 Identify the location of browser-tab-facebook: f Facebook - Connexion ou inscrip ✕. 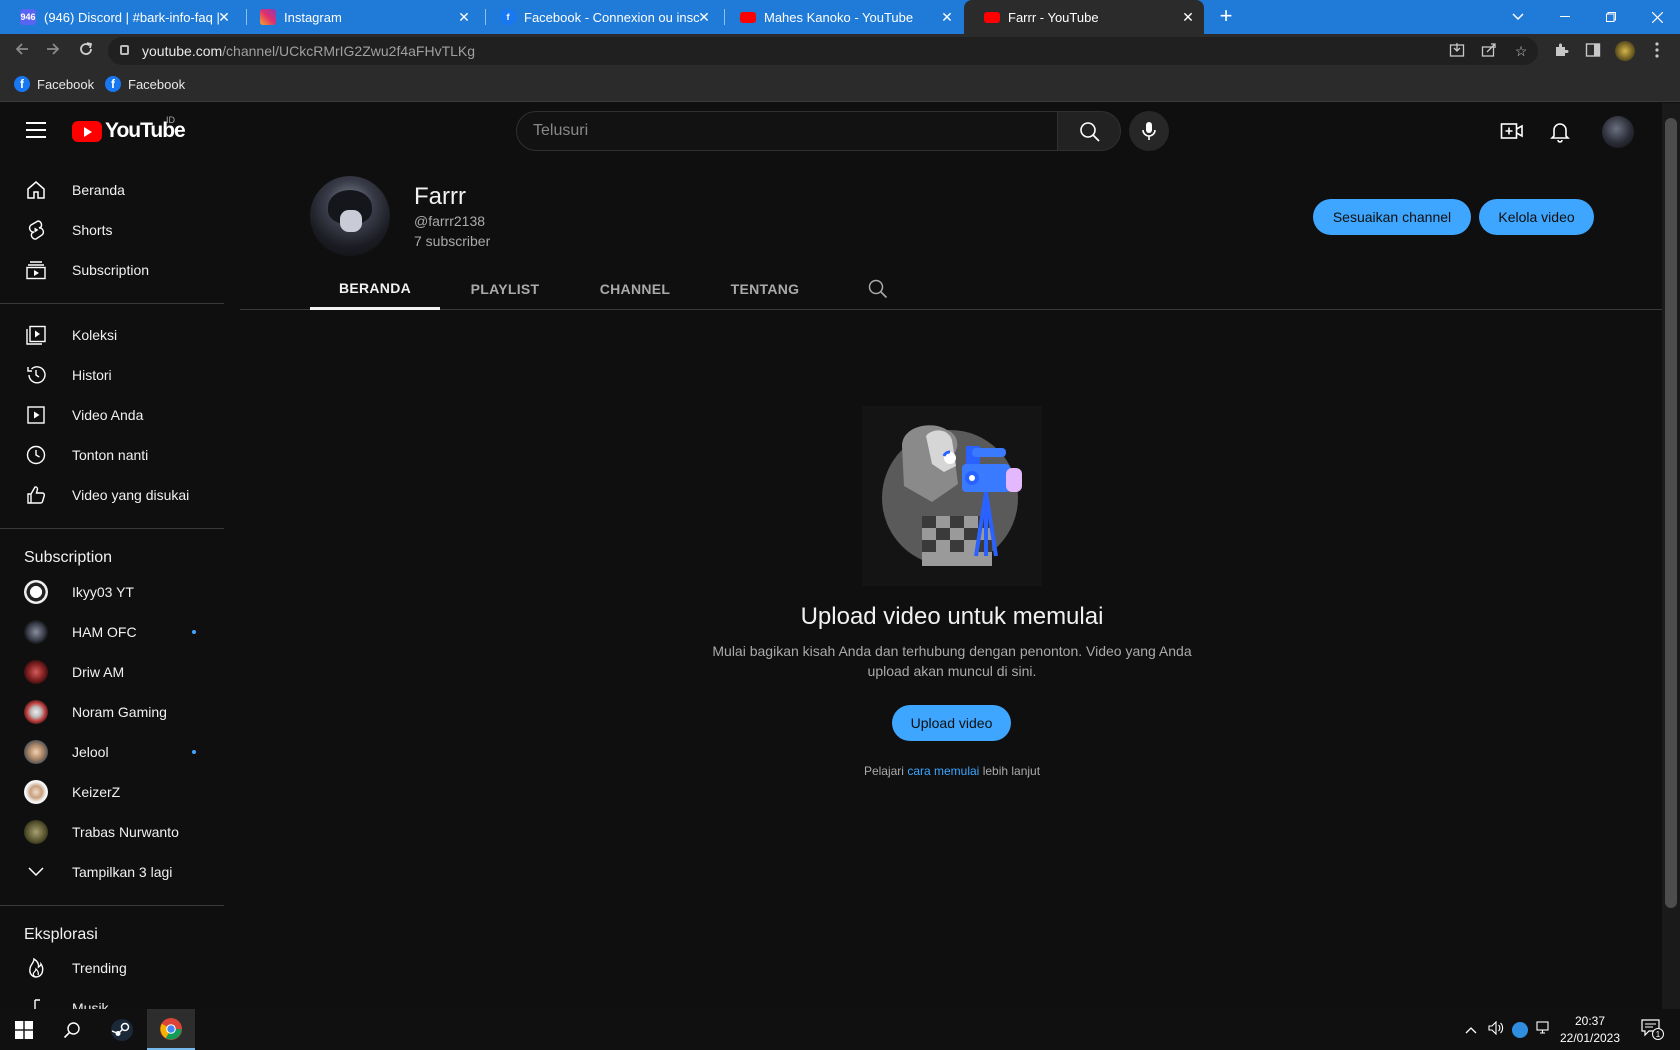
(600, 17).